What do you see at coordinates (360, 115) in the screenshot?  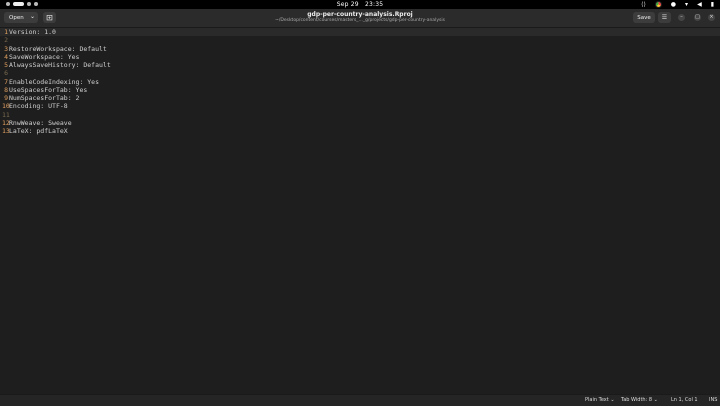 I see `editor-line: 11` at bounding box center [360, 115].